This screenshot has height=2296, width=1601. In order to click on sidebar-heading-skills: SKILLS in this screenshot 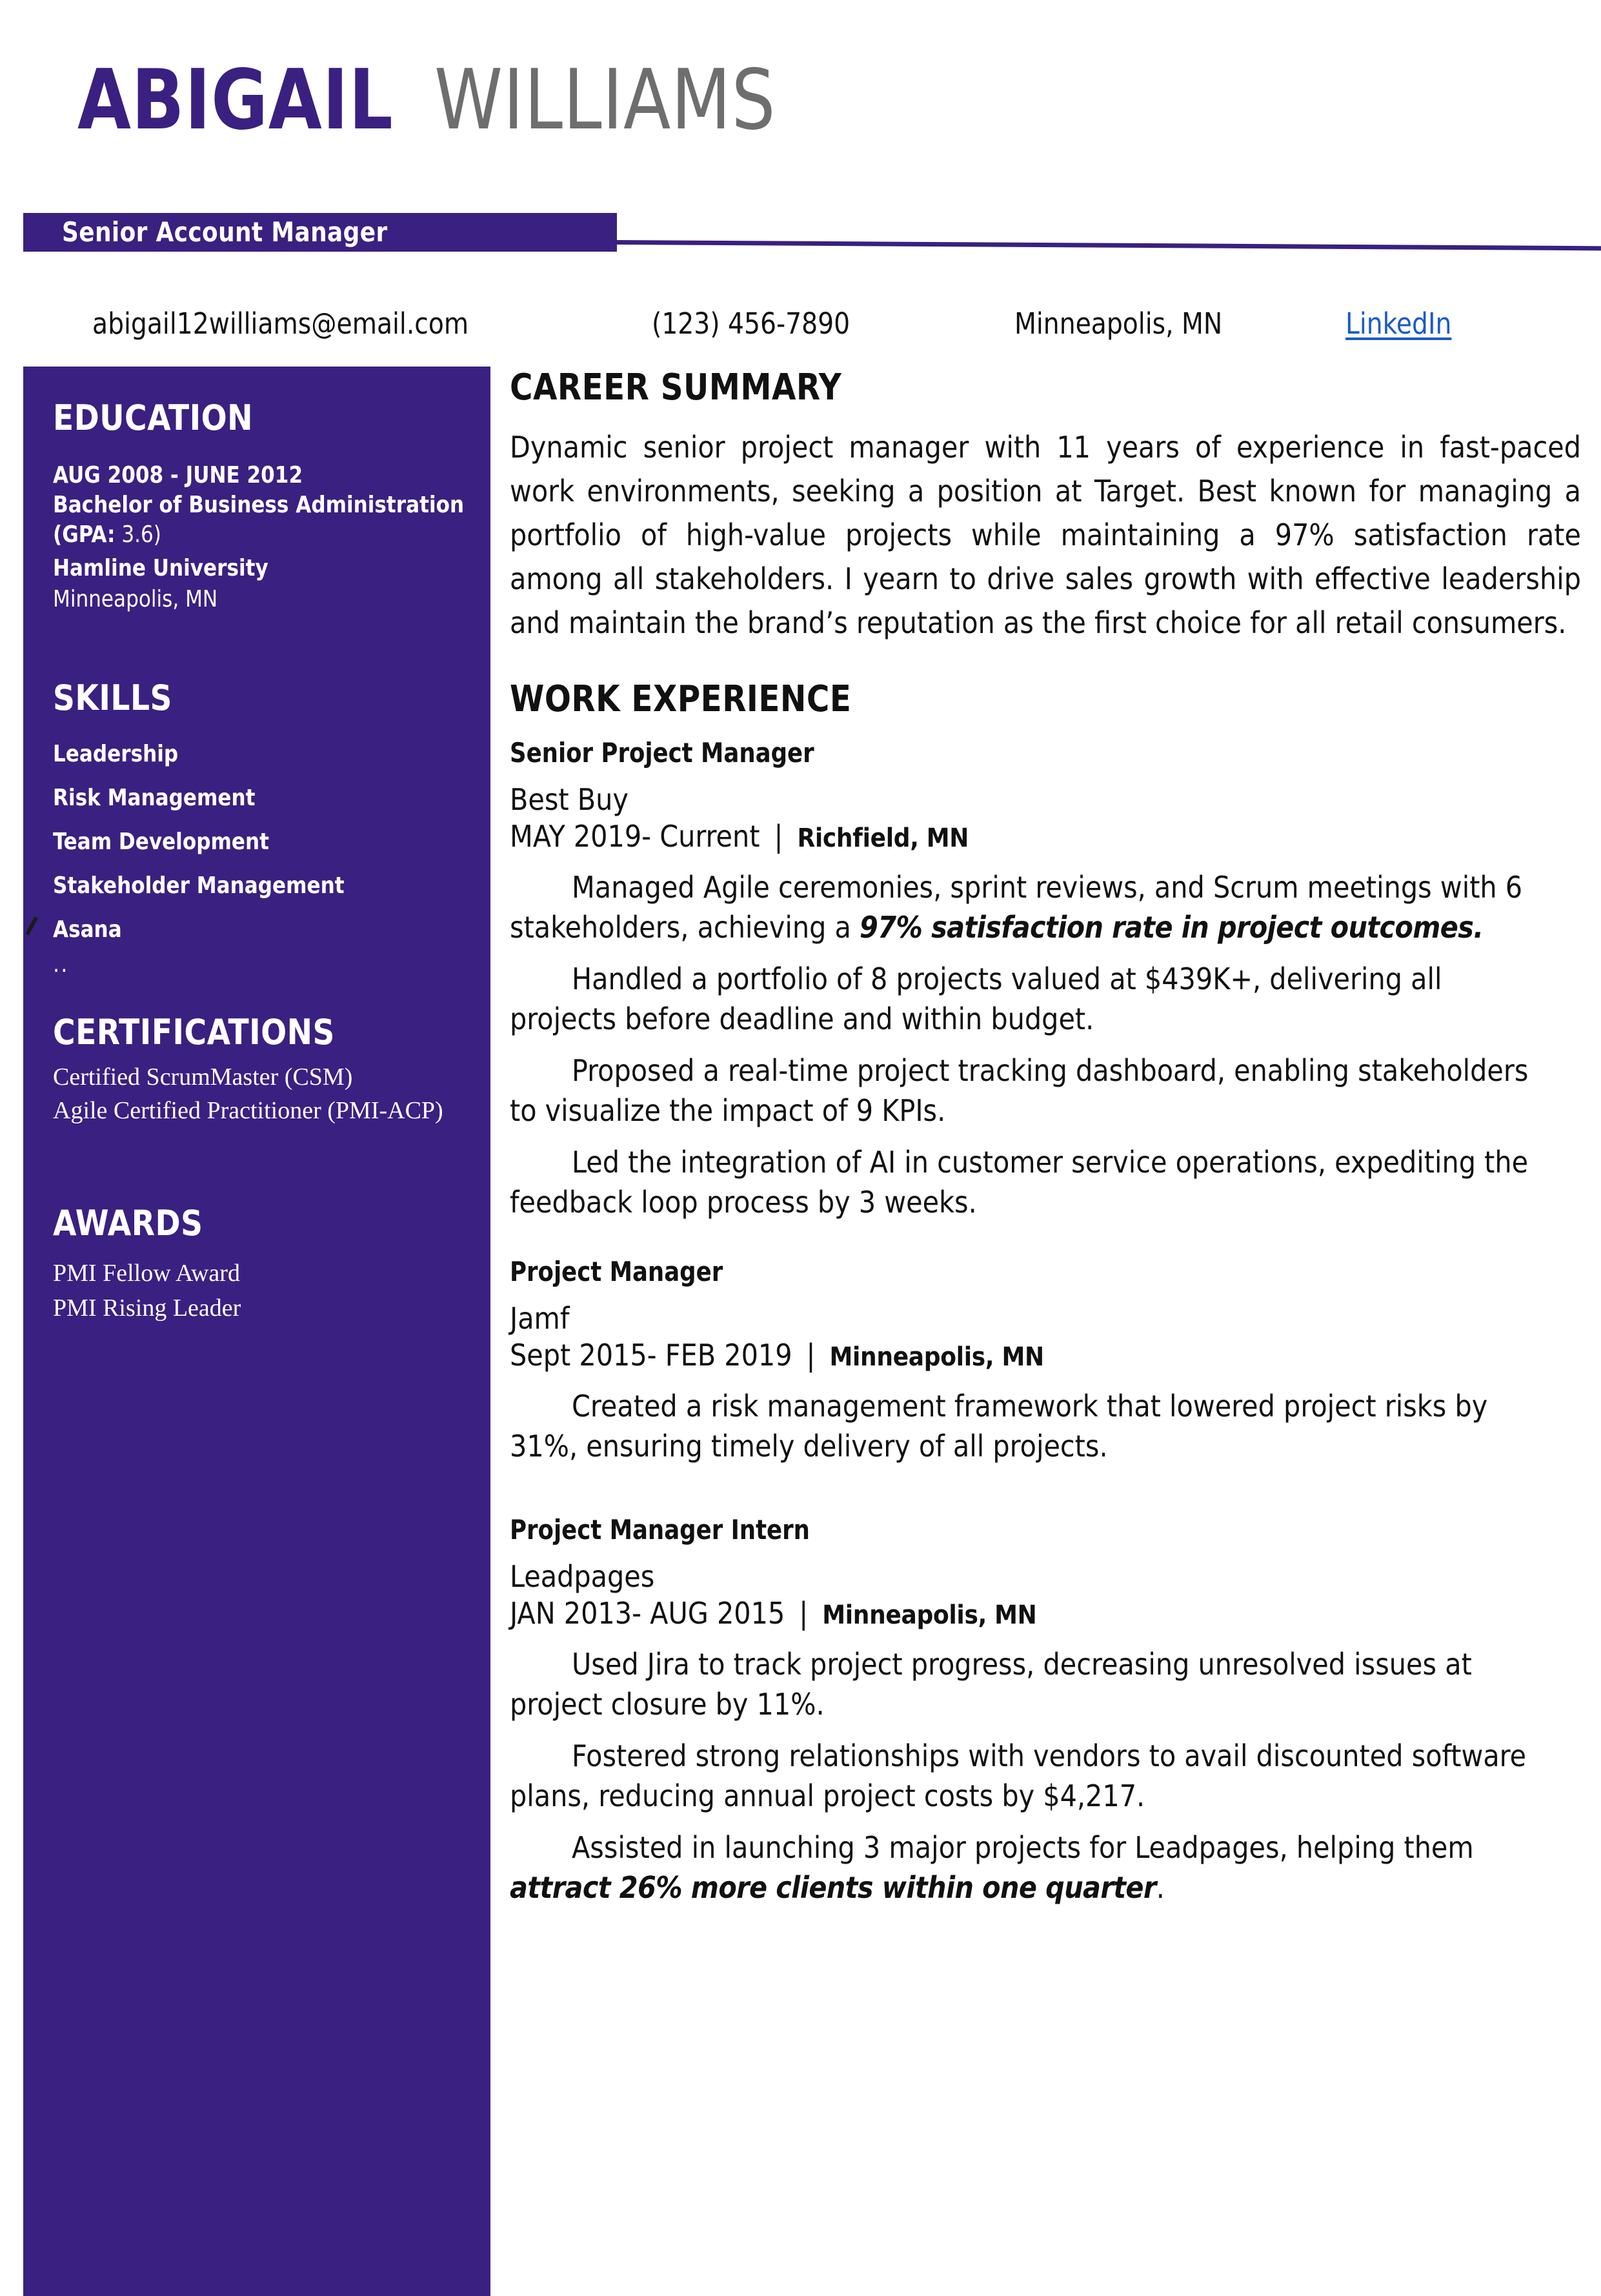, I will do `click(112, 698)`.